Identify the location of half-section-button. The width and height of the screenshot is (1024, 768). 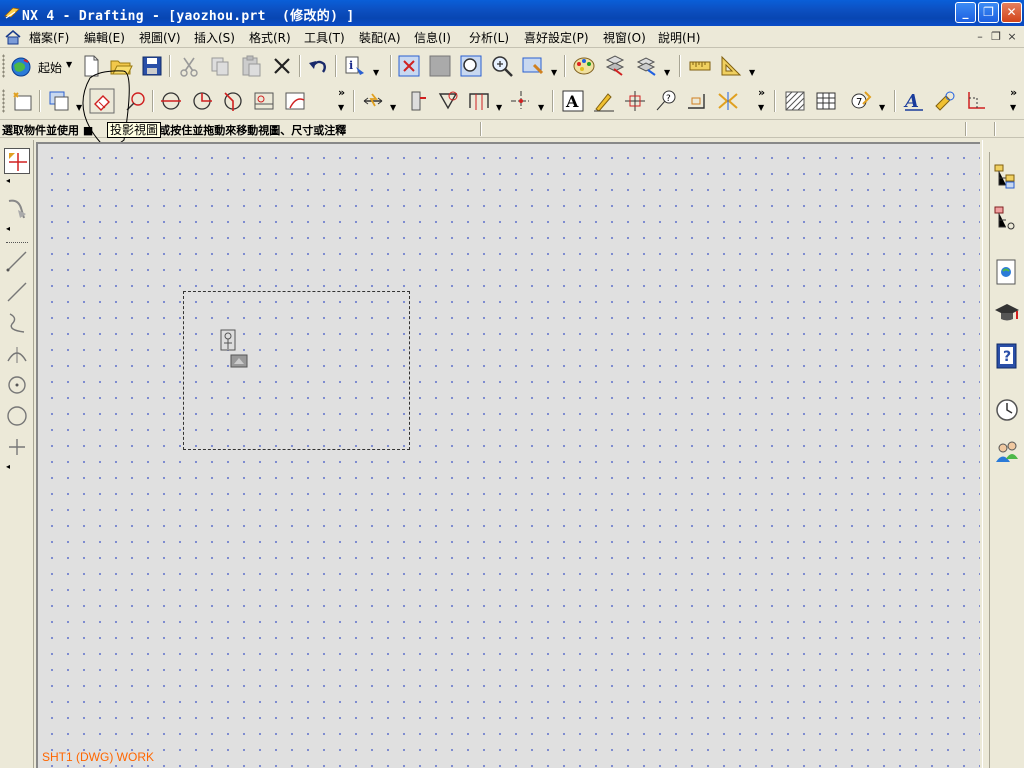
(202, 101).